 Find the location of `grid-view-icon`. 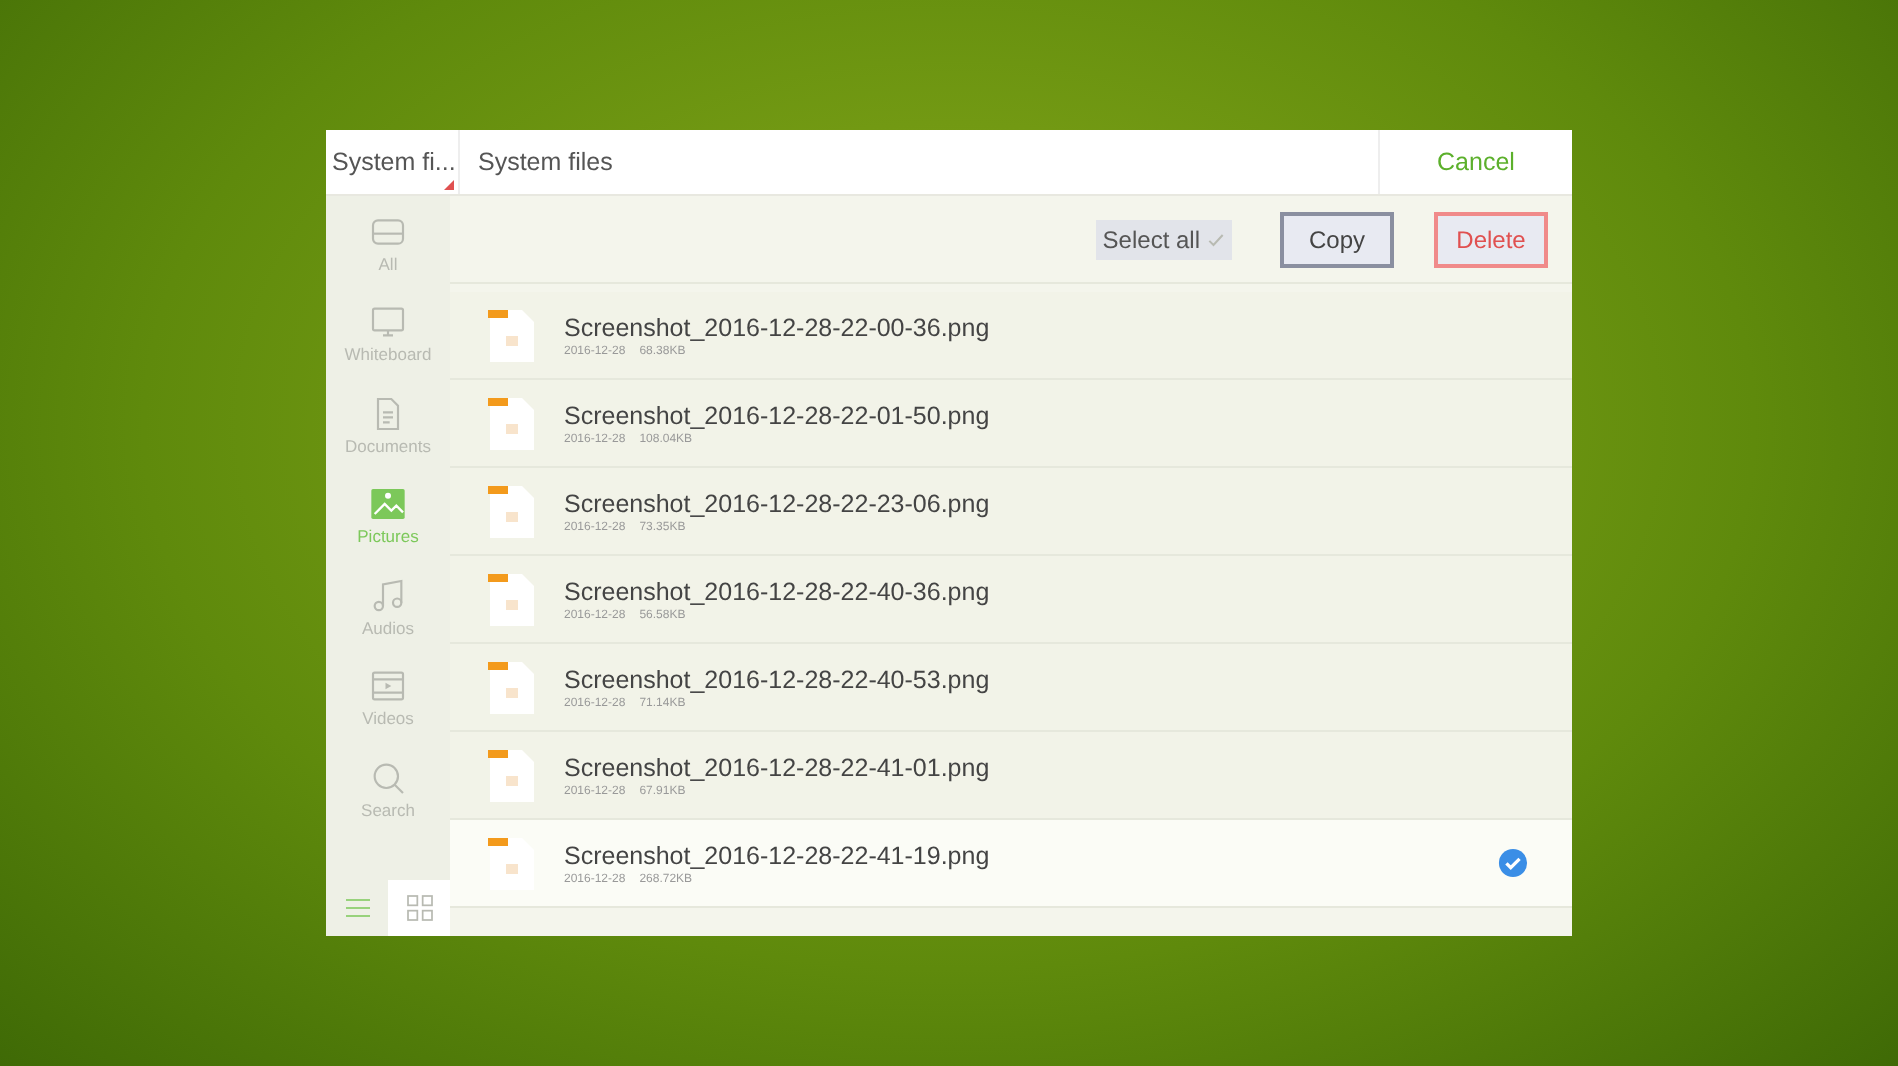

grid-view-icon is located at coordinates (419, 908).